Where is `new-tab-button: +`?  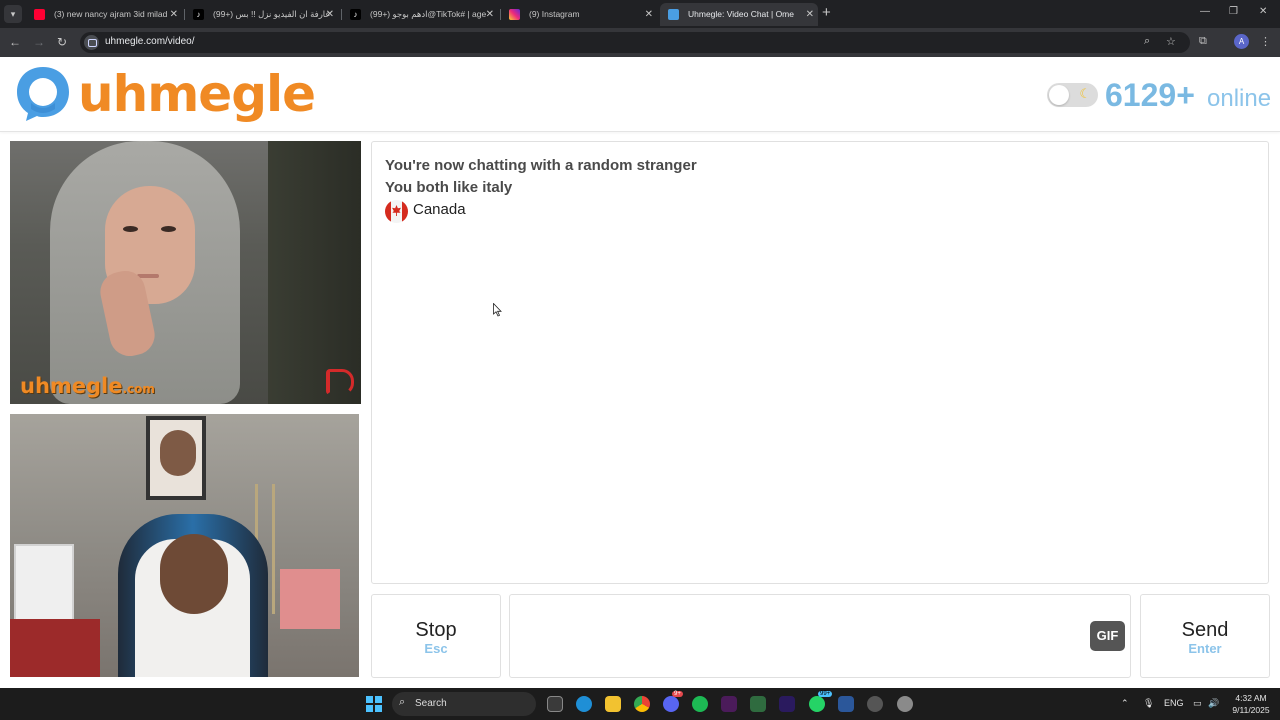
new-tab-button: + is located at coordinates (829, 12).